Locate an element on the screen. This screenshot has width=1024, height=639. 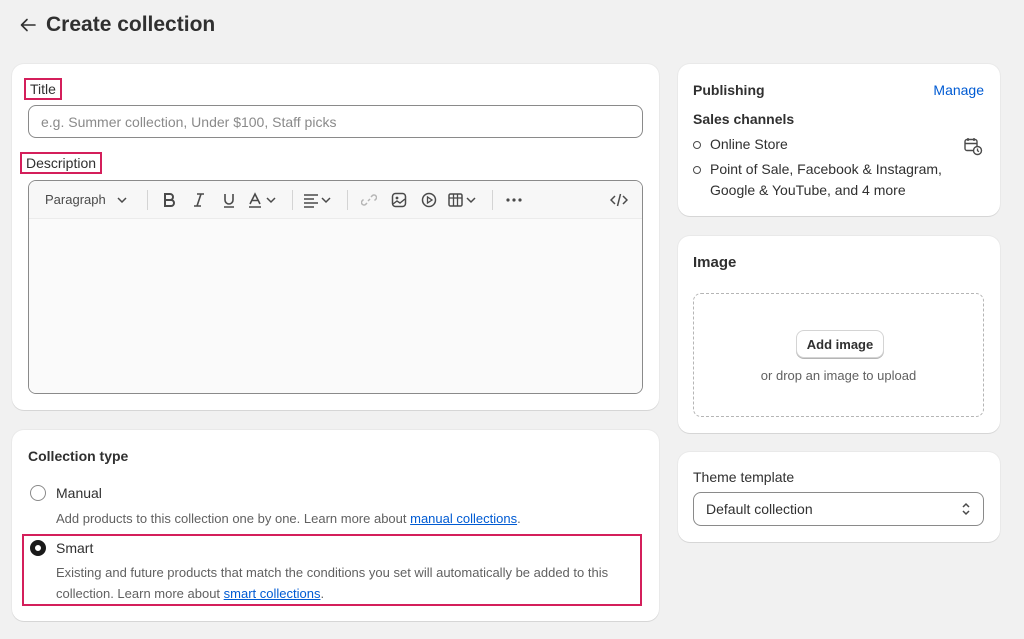
italic-icon is located at coordinates (199, 200).